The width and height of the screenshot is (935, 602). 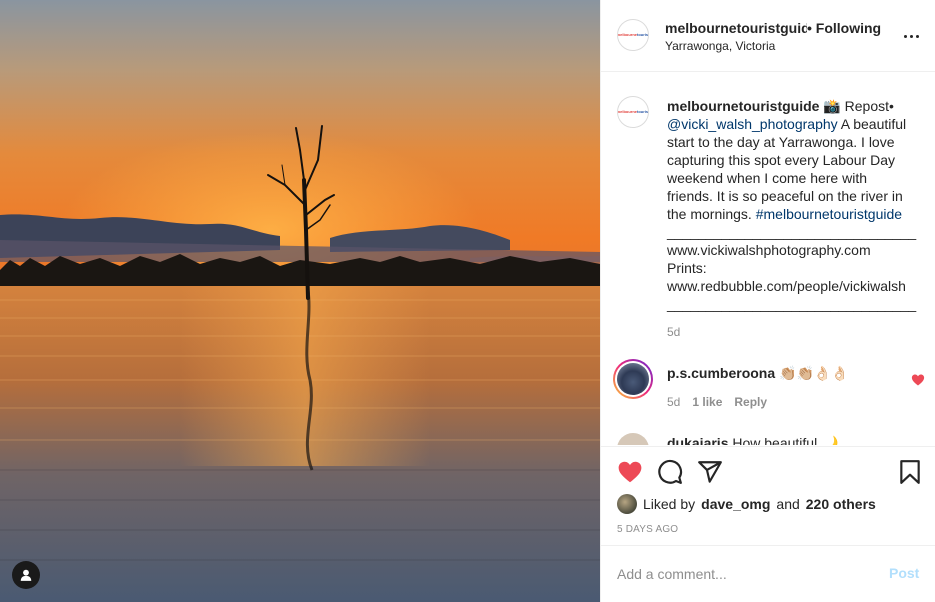 I want to click on comment-icon, so click(x=670, y=472).